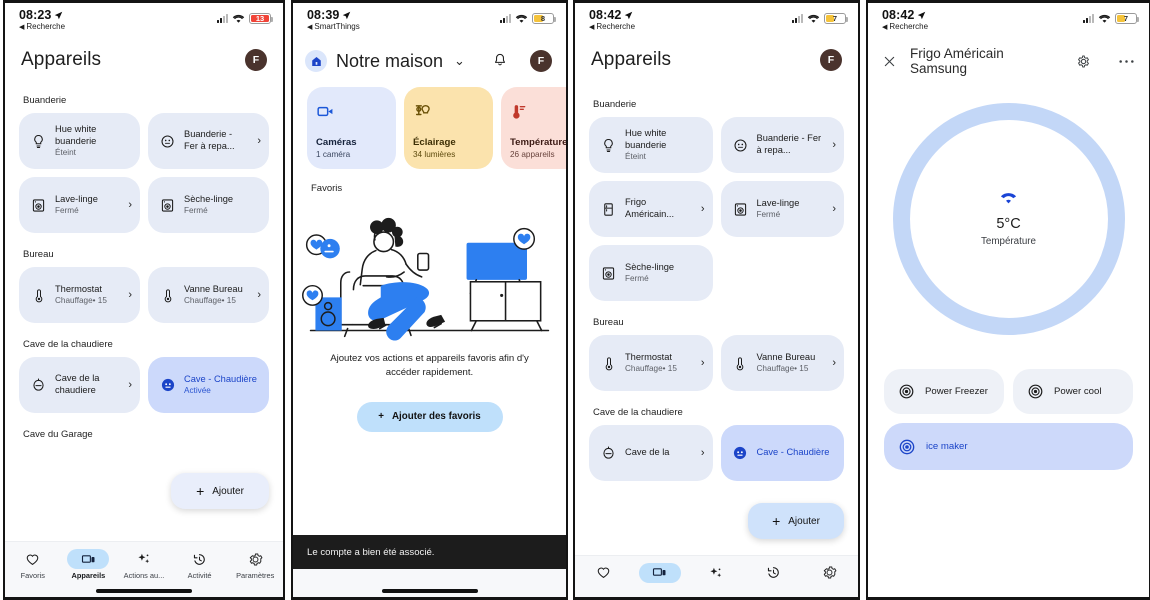  I want to click on toast-message: Le compte a bien été associé., so click(429, 552).